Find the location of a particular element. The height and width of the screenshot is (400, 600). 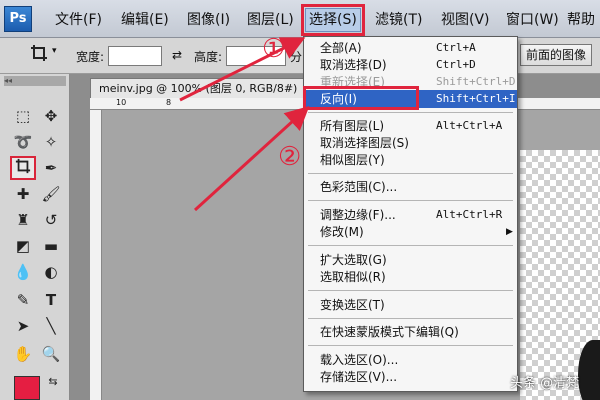

annotation-arrows is located at coordinates (244, 124).